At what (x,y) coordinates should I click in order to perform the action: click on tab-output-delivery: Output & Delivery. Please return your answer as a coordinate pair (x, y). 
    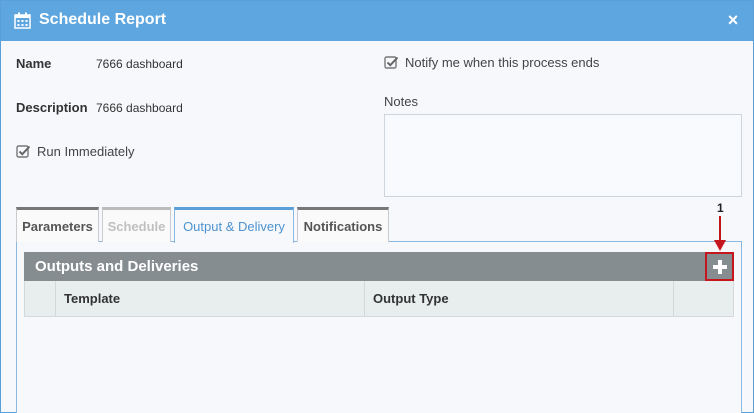
    Looking at the image, I should click on (234, 225).